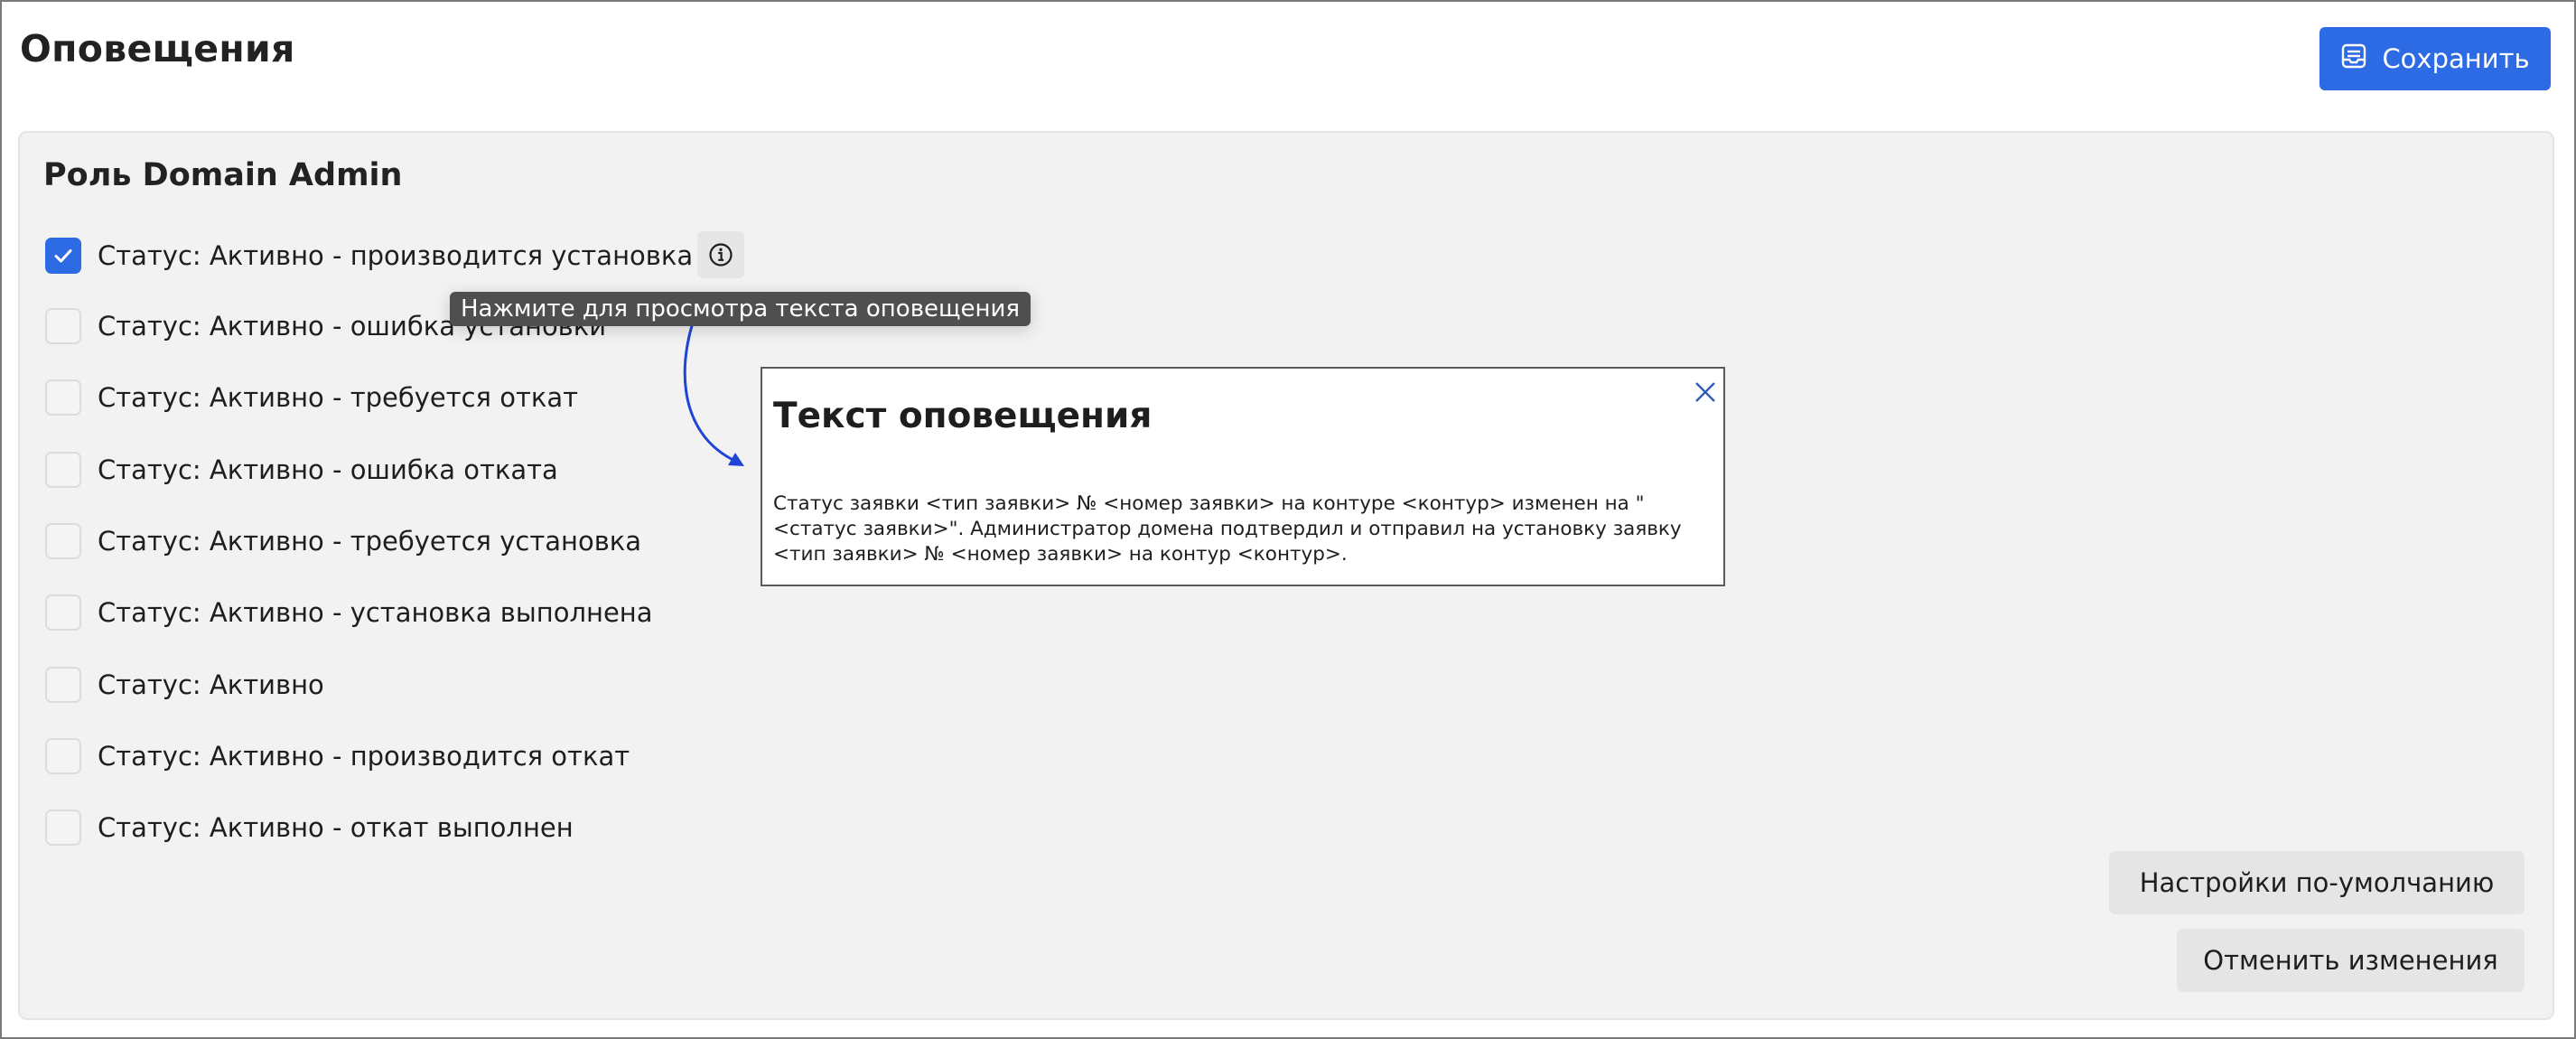 This screenshot has width=2576, height=1039. What do you see at coordinates (364, 756) in the screenshot?
I see `option-label: Статус: Активно - производится откат` at bounding box center [364, 756].